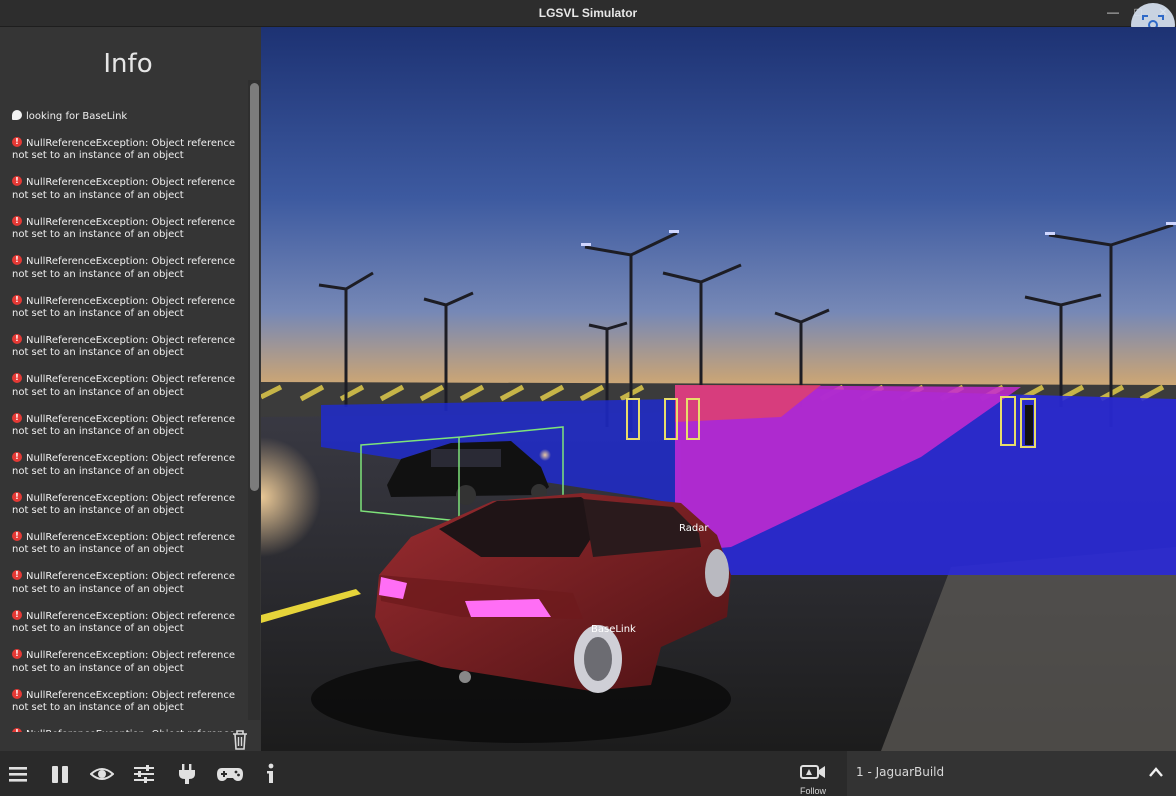  What do you see at coordinates (694, 528) in the screenshot?
I see `radar-label: Radar` at bounding box center [694, 528].